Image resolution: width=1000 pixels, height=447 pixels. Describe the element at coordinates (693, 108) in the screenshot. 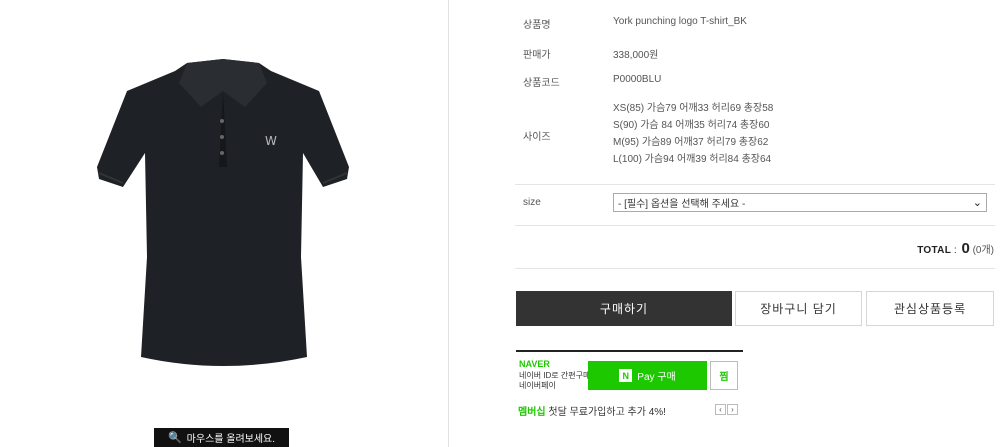

I see `size-line: XS(85) 가슴79 어깨33 허리69 총장58` at that location.